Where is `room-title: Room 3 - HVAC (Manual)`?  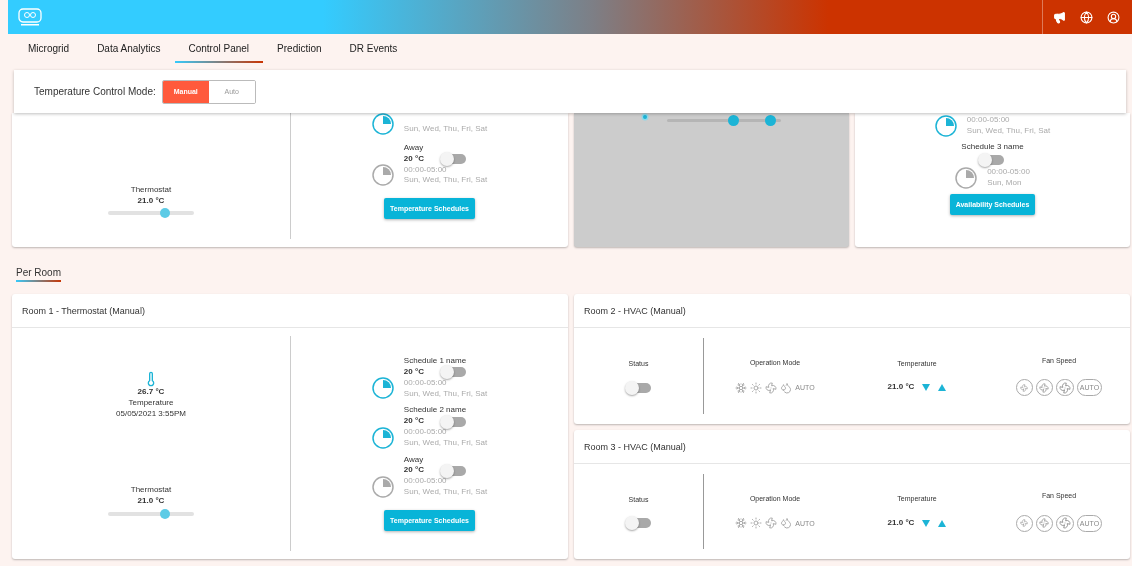 room-title: Room 3 - HVAC (Manual) is located at coordinates (635, 446).